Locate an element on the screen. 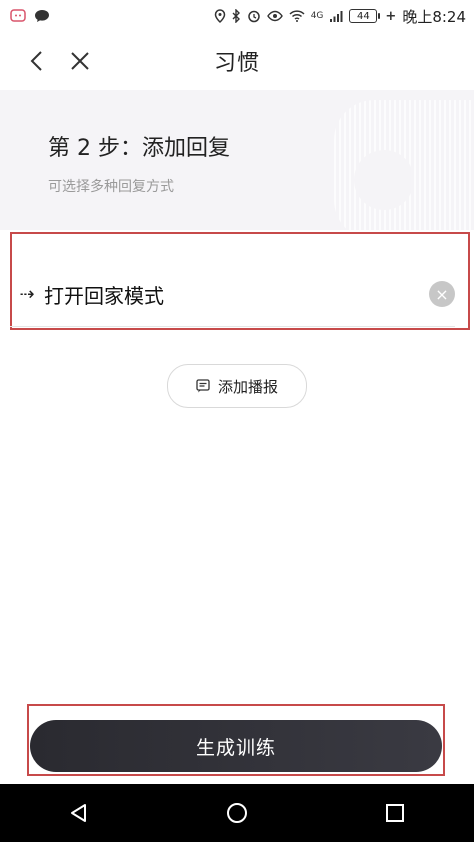  clear-button: × is located at coordinates (442, 294).